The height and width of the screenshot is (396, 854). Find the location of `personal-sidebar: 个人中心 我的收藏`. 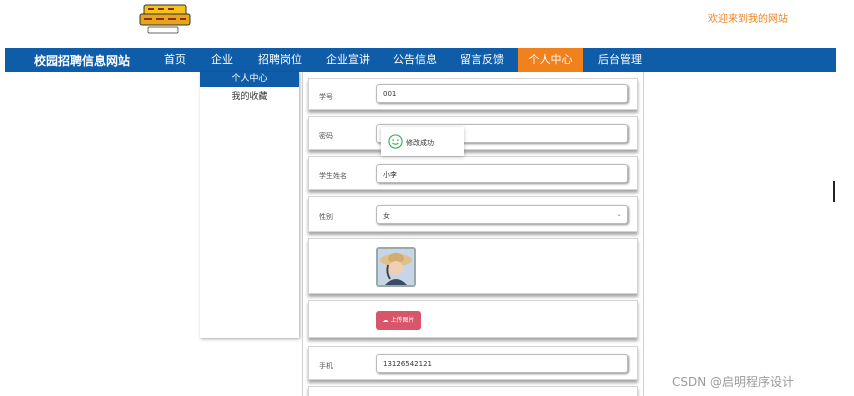

personal-sidebar: 个人中心 我的收藏 is located at coordinates (249, 205).